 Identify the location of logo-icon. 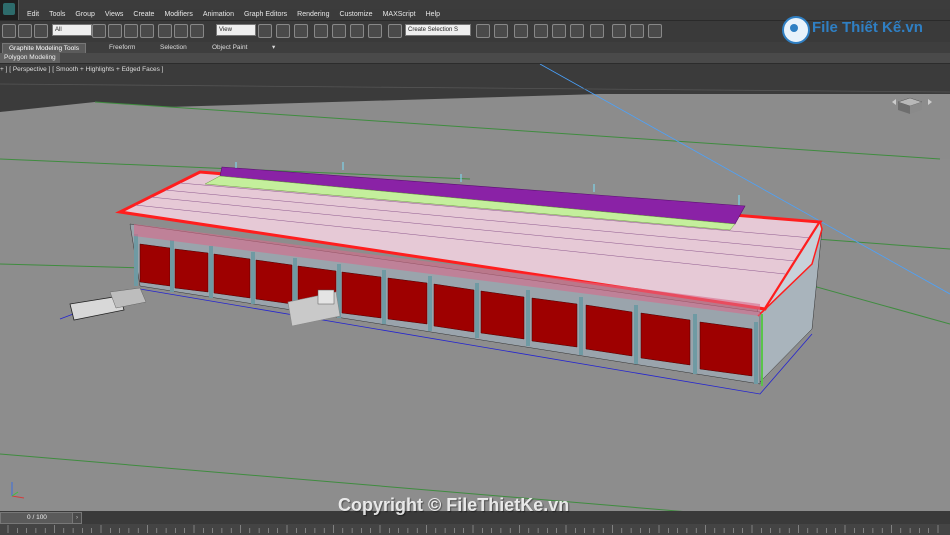
(796, 30).